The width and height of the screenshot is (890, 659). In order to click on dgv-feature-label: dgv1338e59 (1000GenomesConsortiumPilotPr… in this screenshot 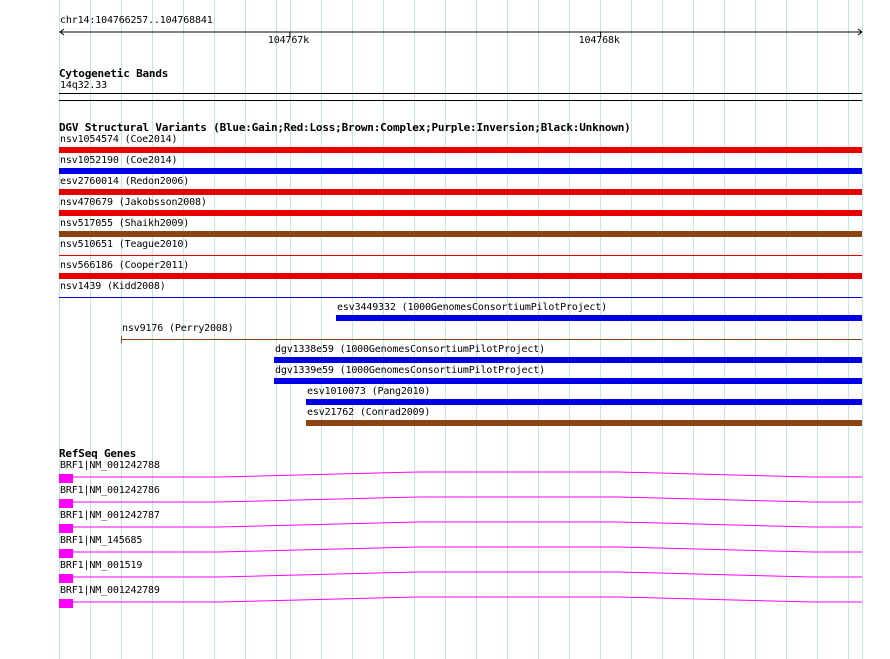, I will do `click(410, 349)`.